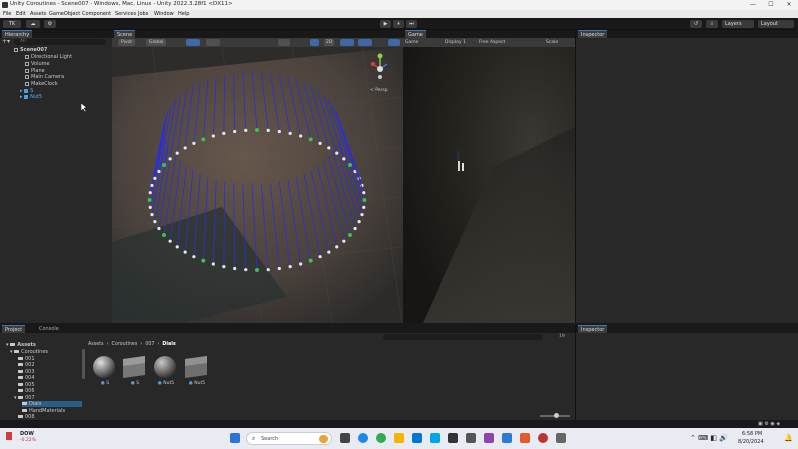 The width and height of the screenshot is (798, 449). I want to click on play-button: ▶, so click(385, 24).